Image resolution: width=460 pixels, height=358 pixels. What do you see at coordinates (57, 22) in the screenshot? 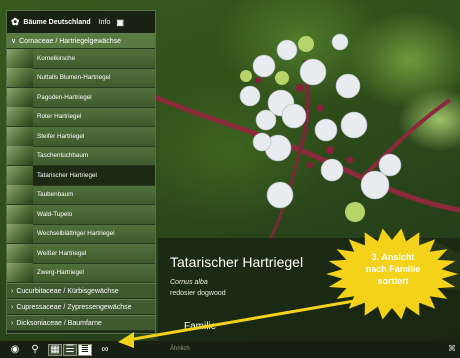
I see `app-title: Bäume Deutschland` at bounding box center [57, 22].